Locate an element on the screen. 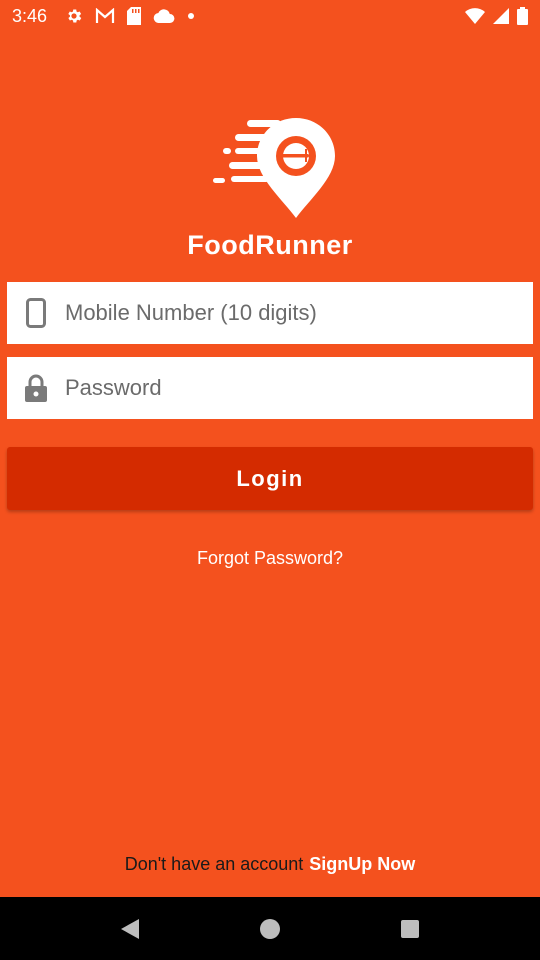 The width and height of the screenshot is (540, 960). dot-icon is located at coordinates (191, 16).